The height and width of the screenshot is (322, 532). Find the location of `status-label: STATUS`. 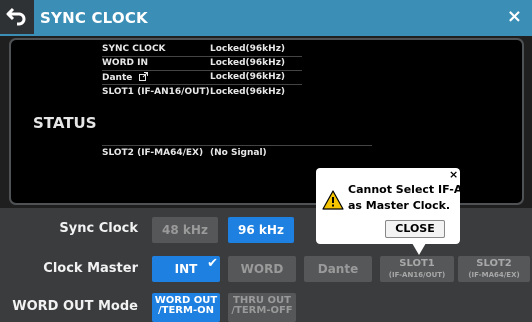

status-label: STATUS is located at coordinates (65, 123).